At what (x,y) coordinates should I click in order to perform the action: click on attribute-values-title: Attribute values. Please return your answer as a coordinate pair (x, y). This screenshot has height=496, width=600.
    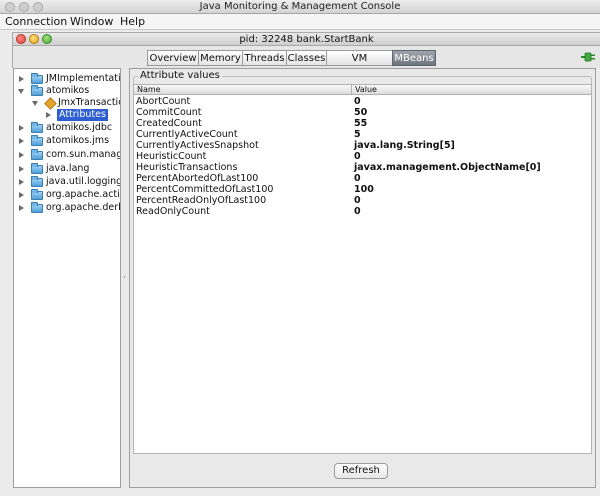
    Looking at the image, I should click on (180, 76).